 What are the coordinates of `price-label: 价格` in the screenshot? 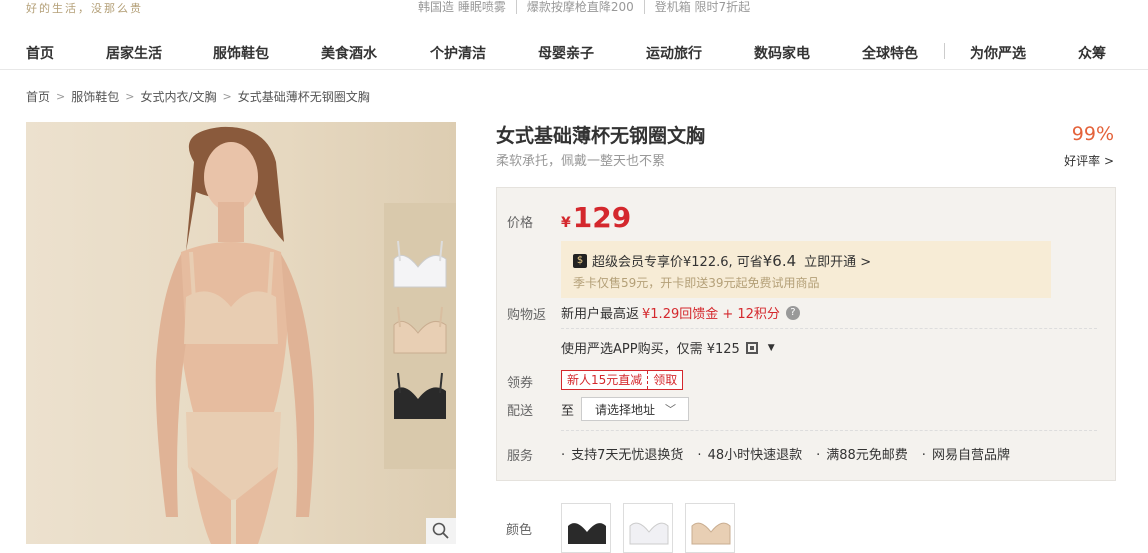 It's located at (520, 223).